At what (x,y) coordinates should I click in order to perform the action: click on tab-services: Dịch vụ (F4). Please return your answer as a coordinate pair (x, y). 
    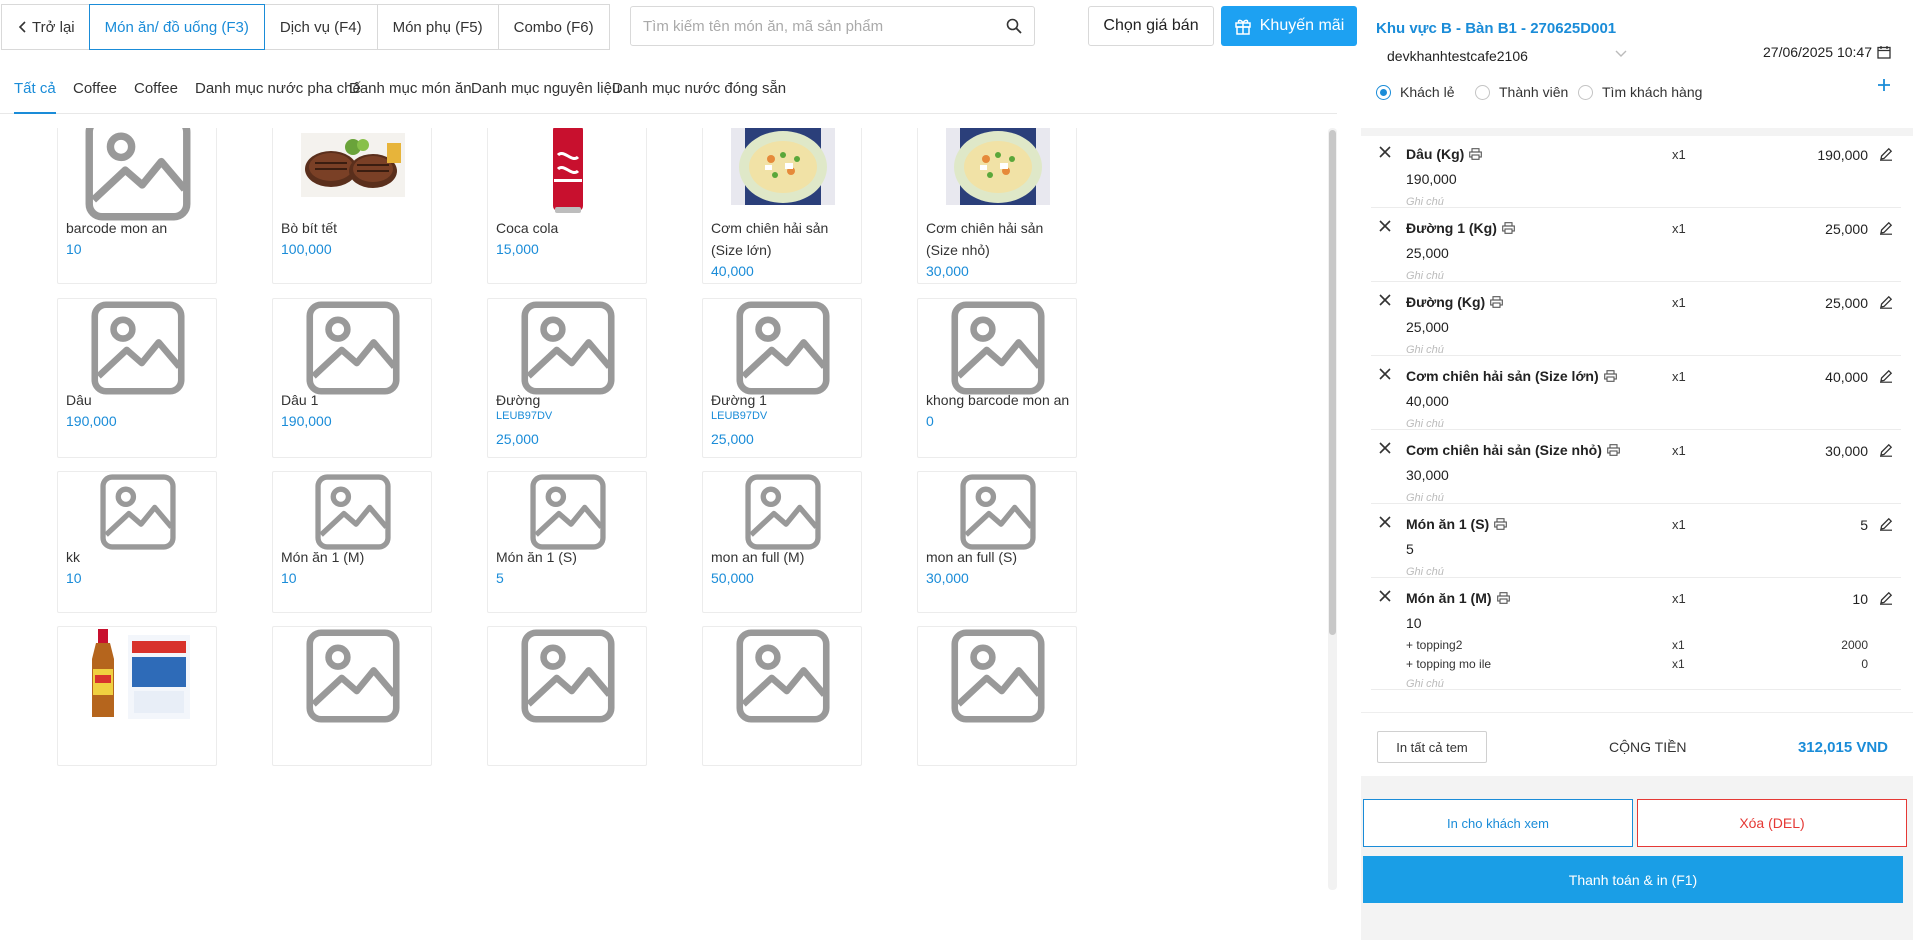
    Looking at the image, I should click on (320, 27).